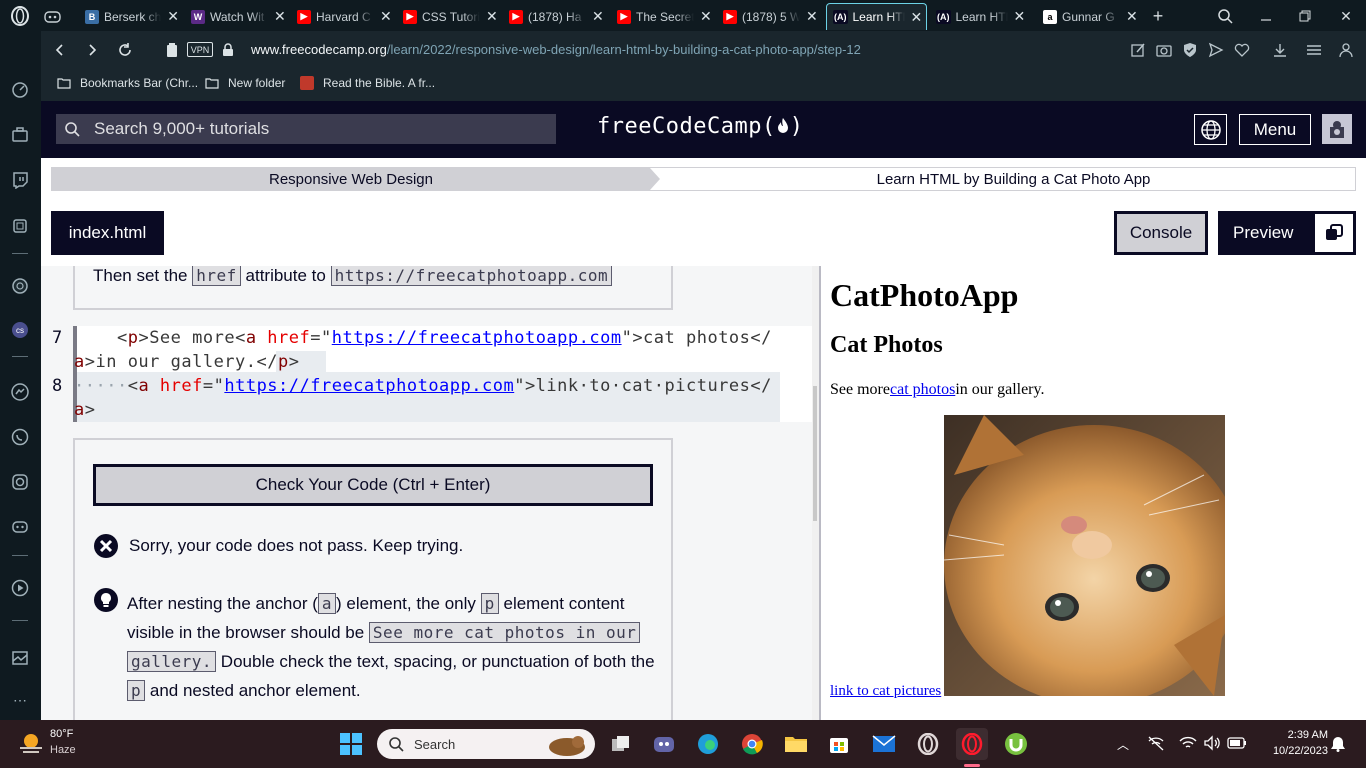 This screenshot has width=1366, height=768. Describe the element at coordinates (20, 392) in the screenshot. I see `messenger-icon` at that location.